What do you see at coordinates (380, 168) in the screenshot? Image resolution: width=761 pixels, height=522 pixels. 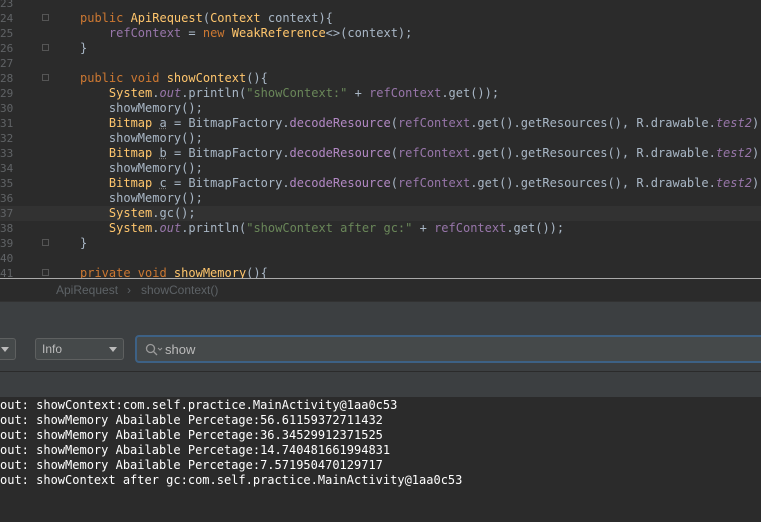 I see `code-line: 34 showMemory();` at bounding box center [380, 168].